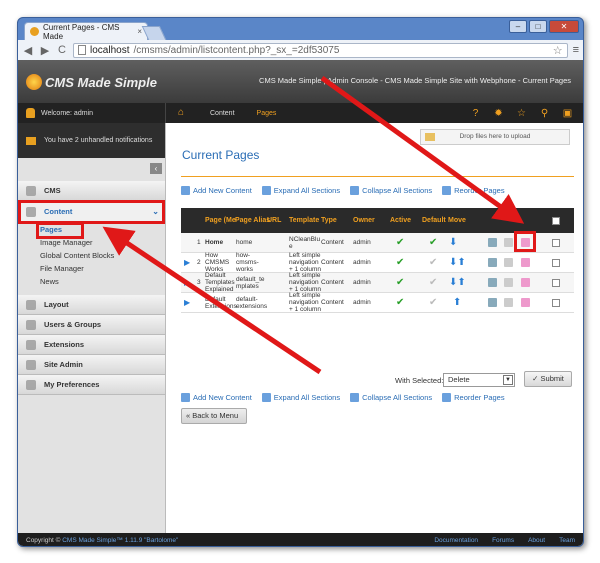  Describe the element at coordinates (453, 242) in the screenshot. I see `move-down-icon: ⬇` at that location.